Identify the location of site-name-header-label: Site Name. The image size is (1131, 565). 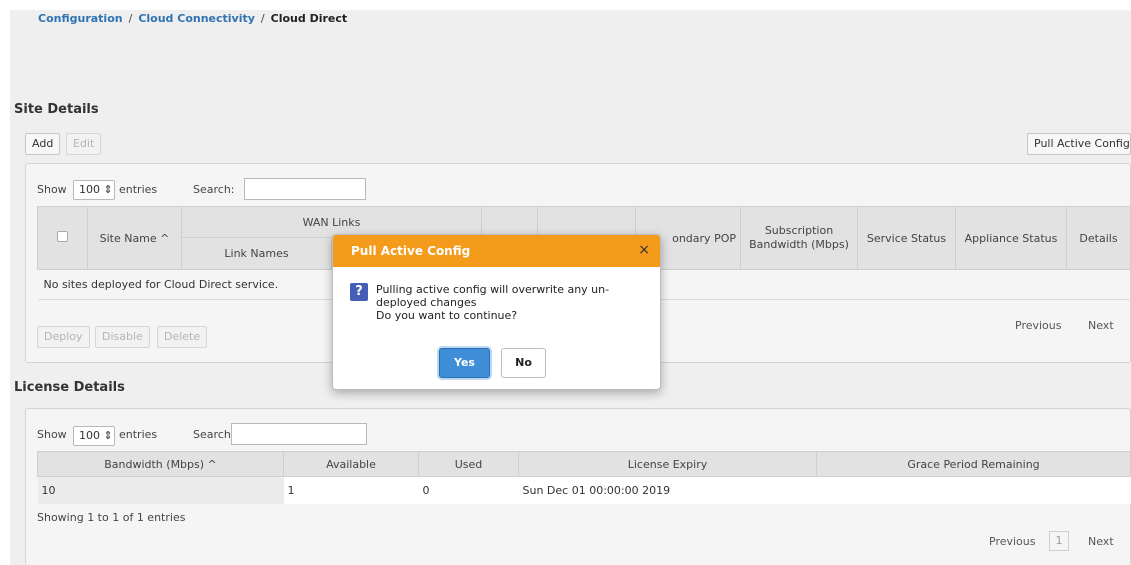
(128, 238).